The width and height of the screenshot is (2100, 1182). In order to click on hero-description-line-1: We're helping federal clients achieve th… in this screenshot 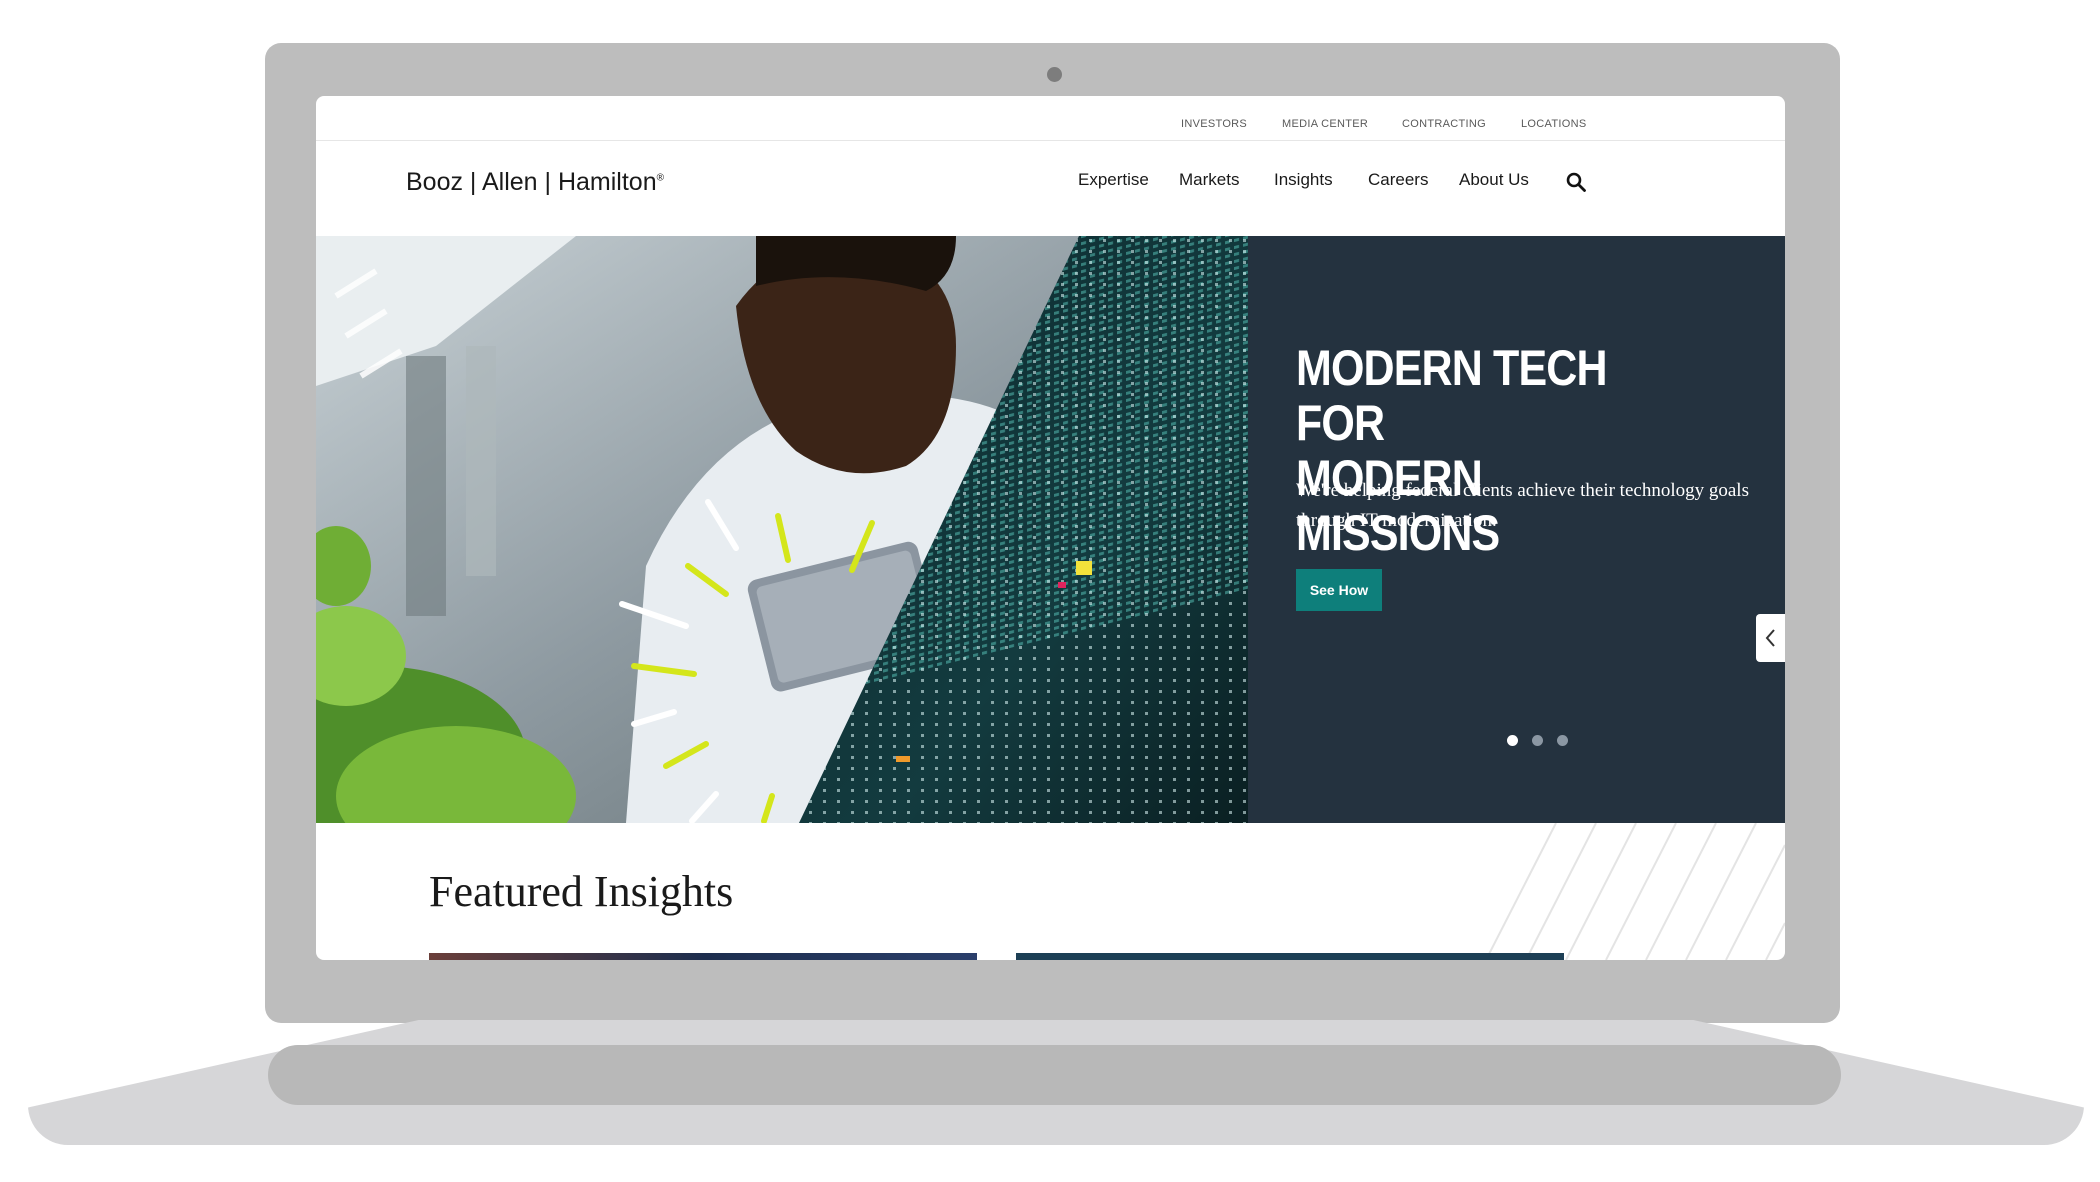, I will do `click(1522, 490)`.